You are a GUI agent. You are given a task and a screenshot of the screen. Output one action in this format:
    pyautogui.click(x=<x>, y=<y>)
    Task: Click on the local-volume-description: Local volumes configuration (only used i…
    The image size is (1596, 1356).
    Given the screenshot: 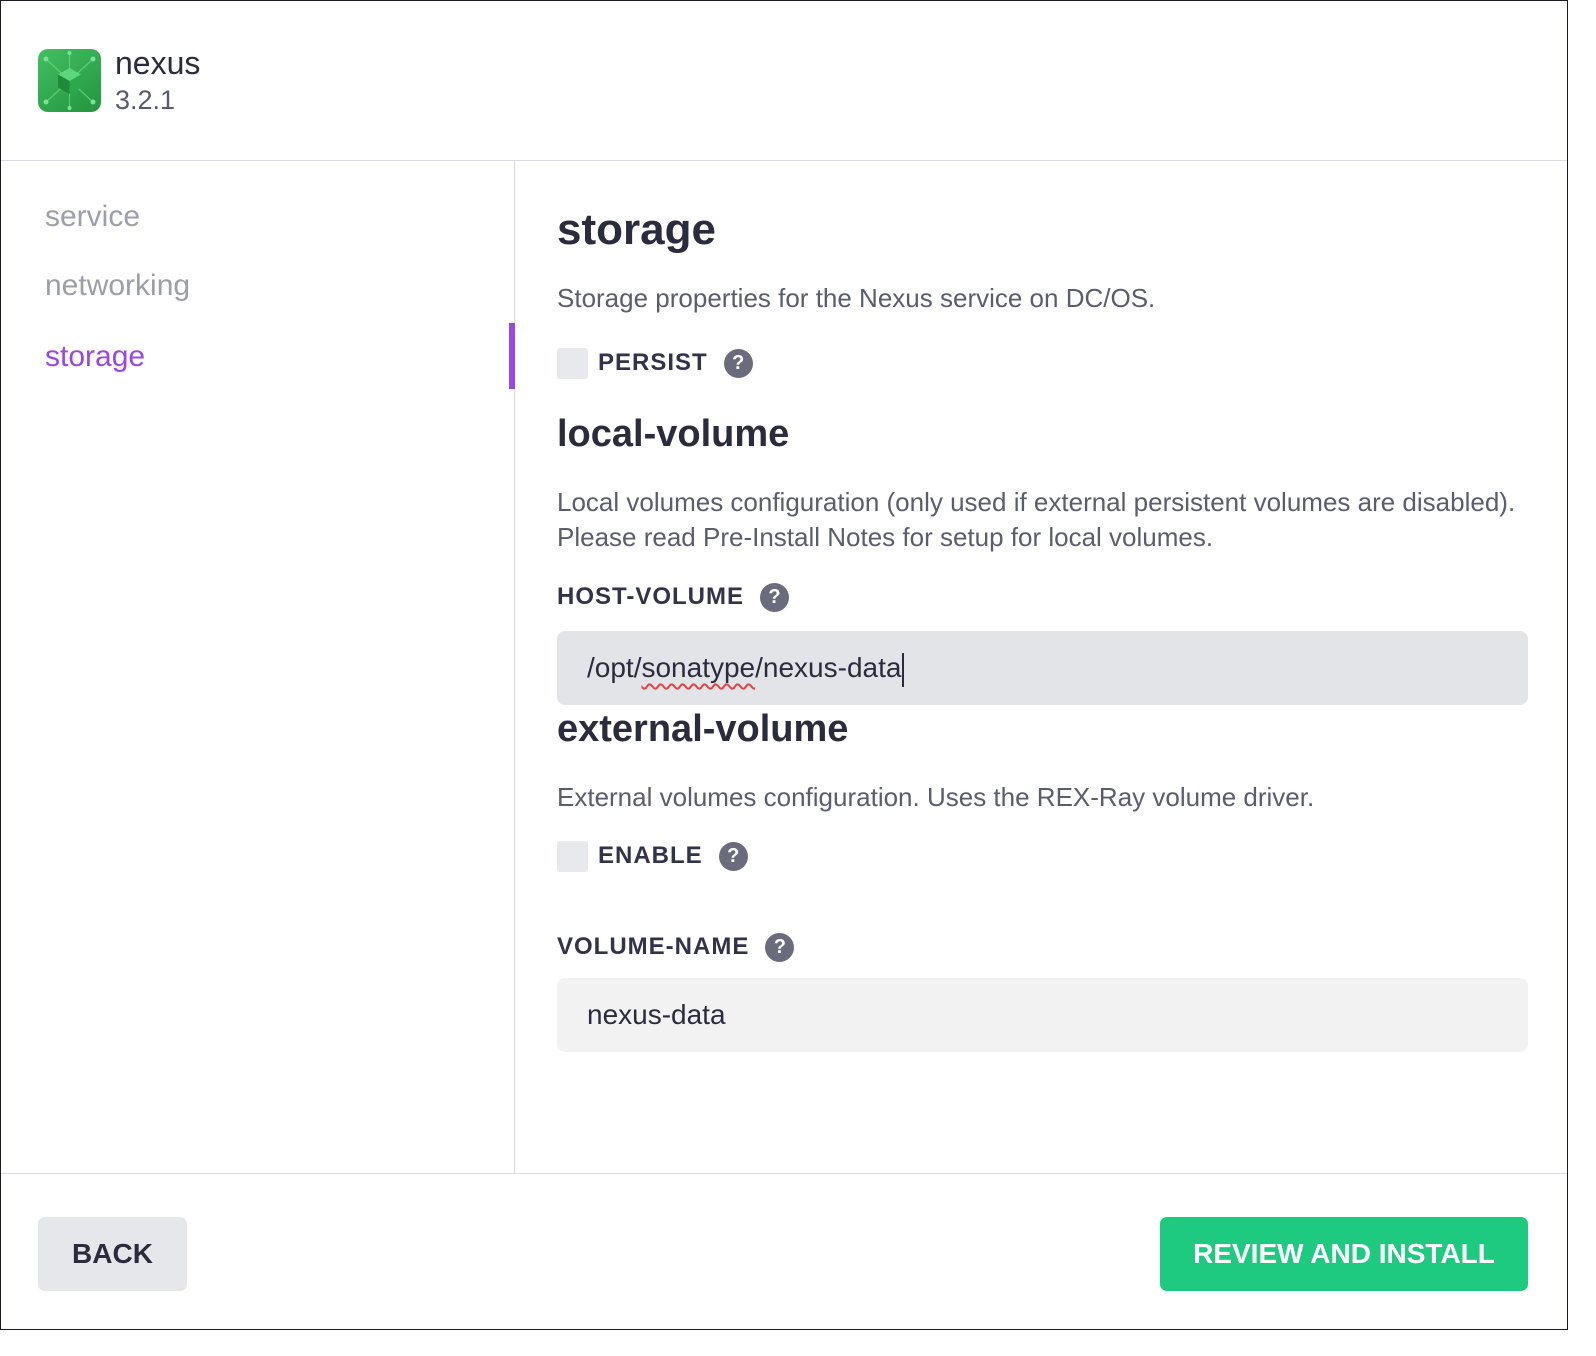 What is the action you would take?
    pyautogui.click(x=1036, y=519)
    